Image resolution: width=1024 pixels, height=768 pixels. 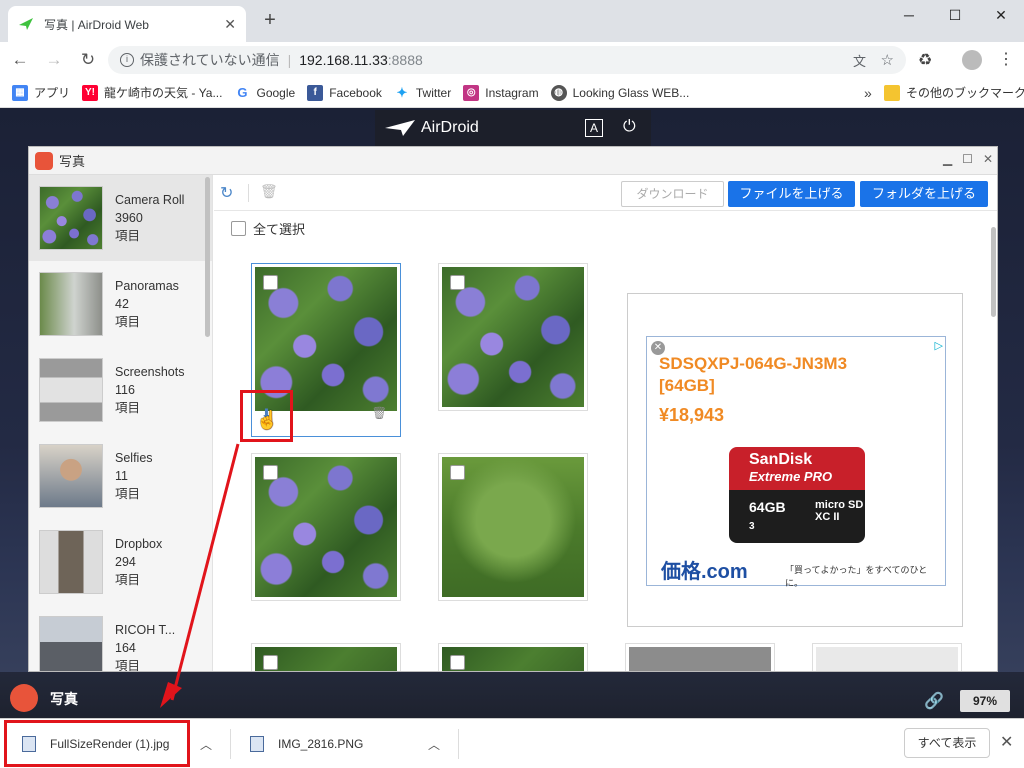 What do you see at coordinates (909, 15) in the screenshot?
I see `minimize-icon: ─` at bounding box center [909, 15].